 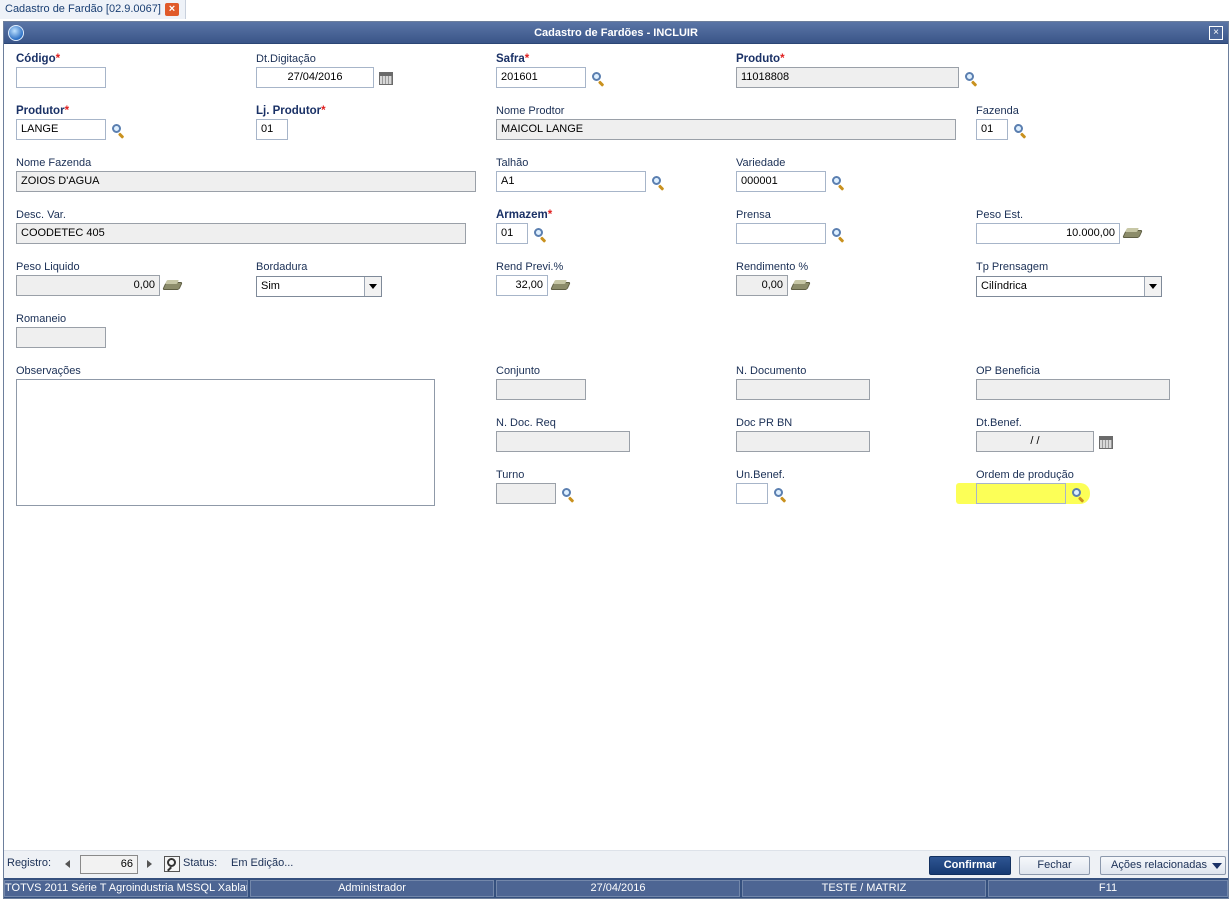 I want to click on op-beneficia-input, so click(x=1073, y=389).